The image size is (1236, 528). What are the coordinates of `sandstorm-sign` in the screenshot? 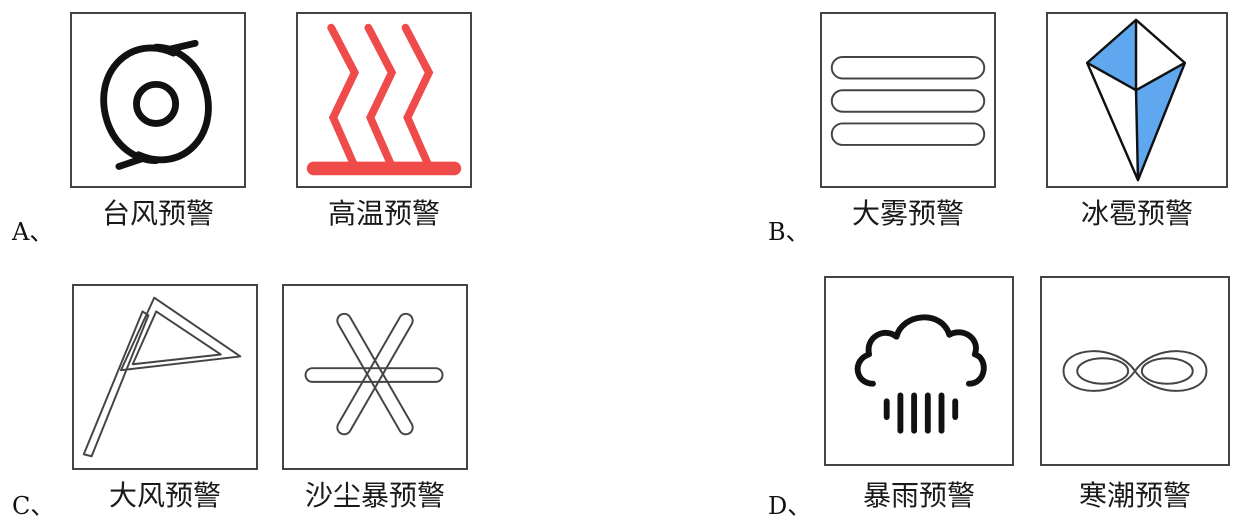 It's located at (375, 377).